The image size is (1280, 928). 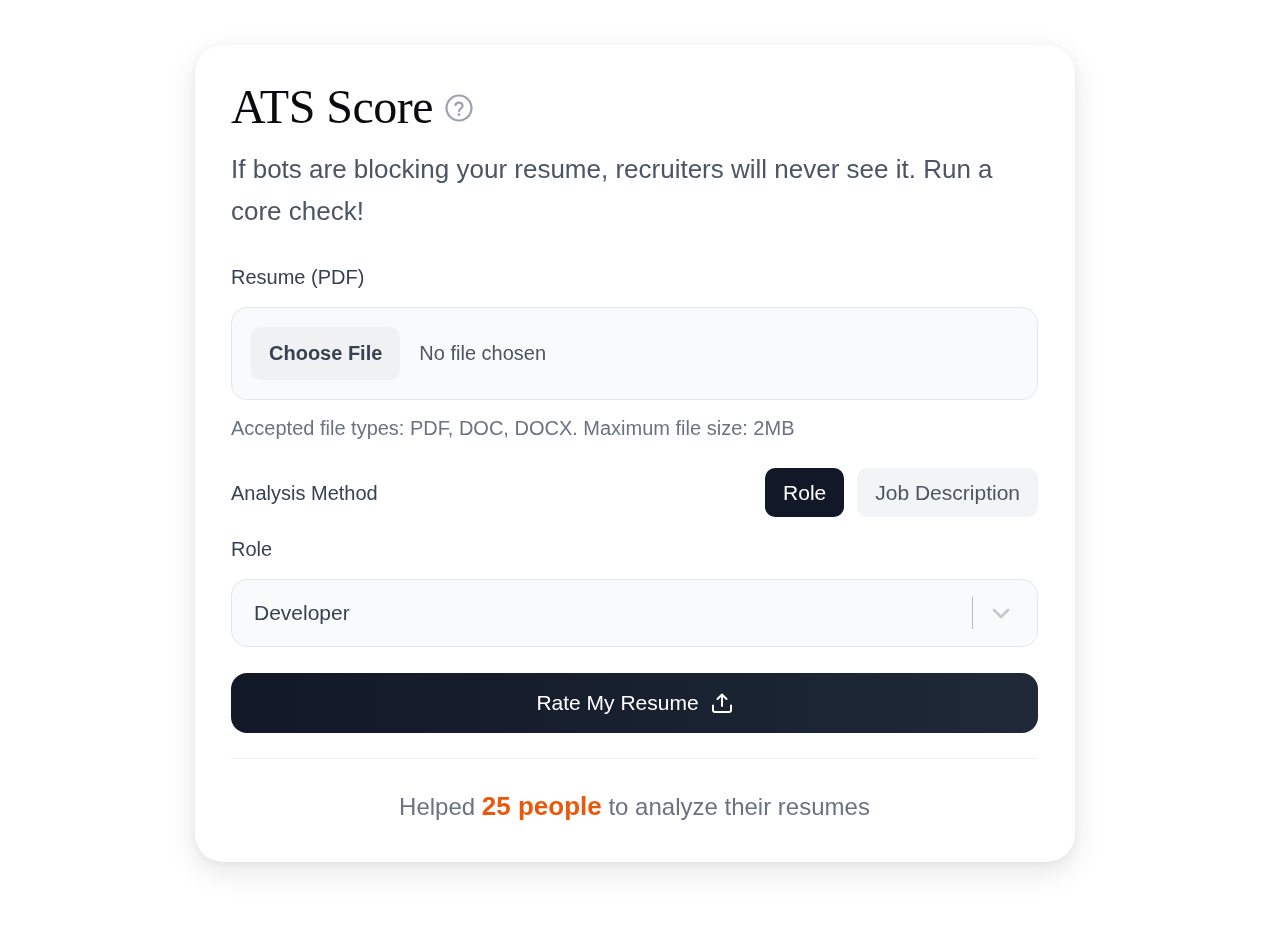 What do you see at coordinates (459, 108) in the screenshot?
I see `help-icon` at bounding box center [459, 108].